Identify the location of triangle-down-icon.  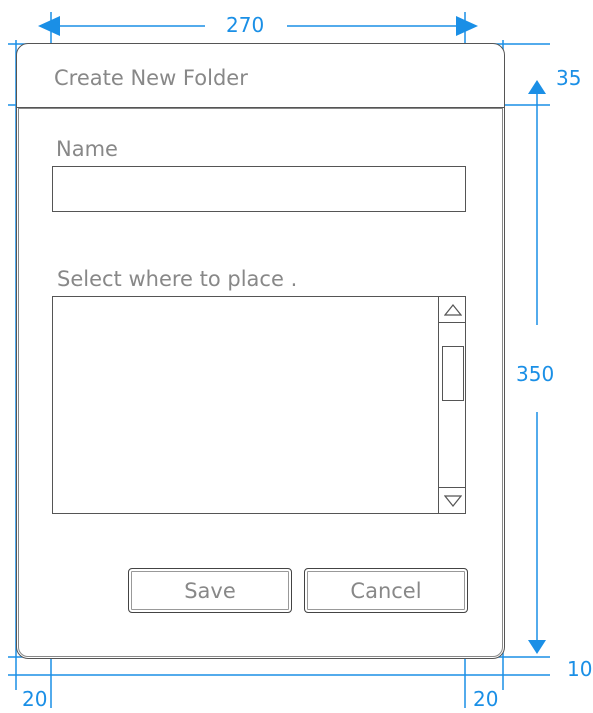
(452, 500).